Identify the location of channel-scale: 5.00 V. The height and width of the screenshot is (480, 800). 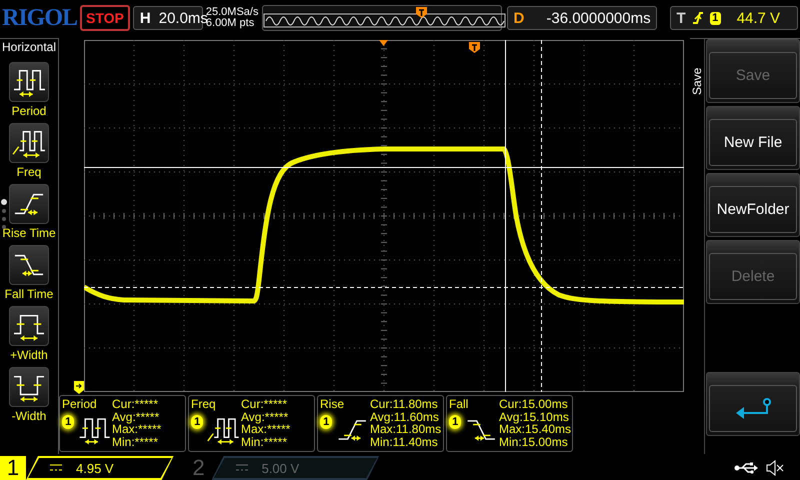
(281, 468).